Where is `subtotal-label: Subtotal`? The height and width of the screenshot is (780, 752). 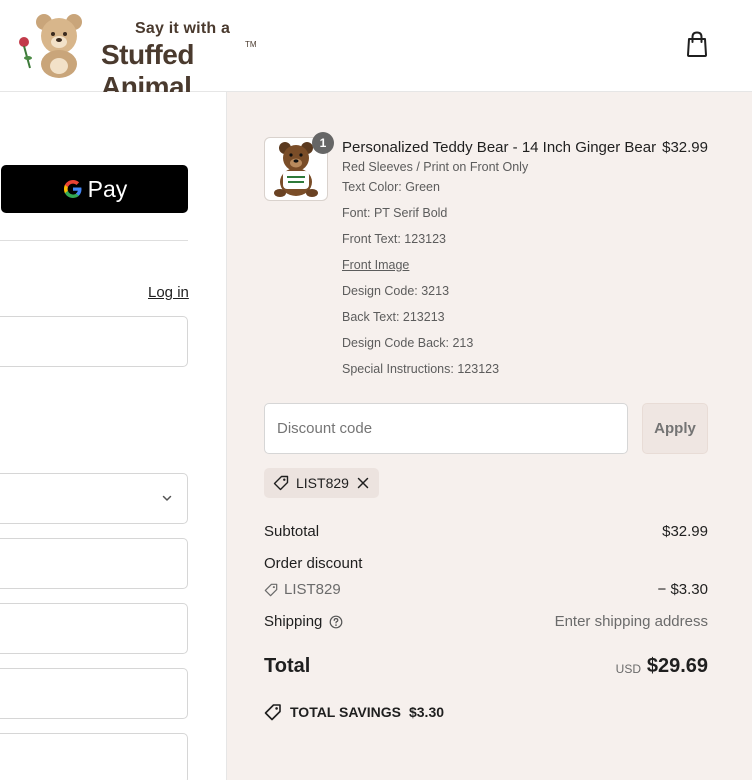
subtotal-label: Subtotal is located at coordinates (292, 531).